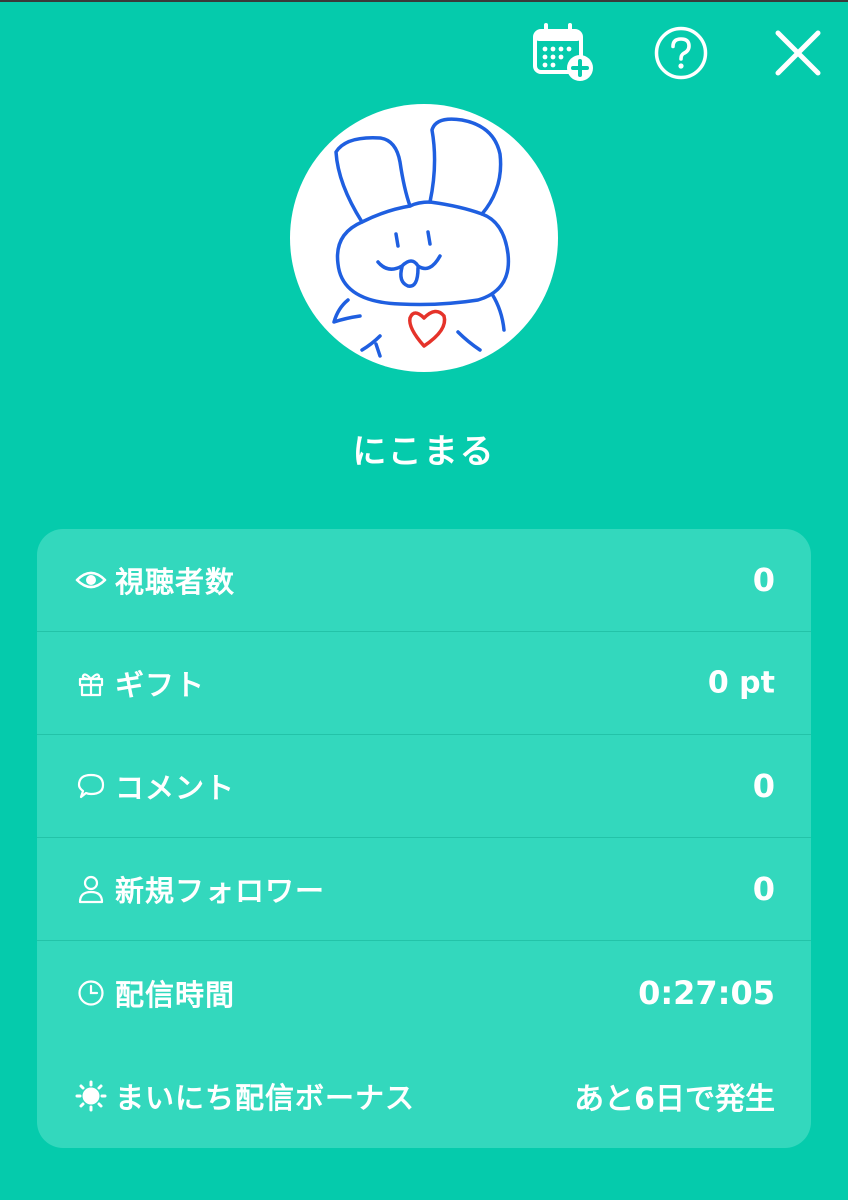 The width and height of the screenshot is (848, 1200). I want to click on stat-row-comments: コメント 0, so click(424, 786).